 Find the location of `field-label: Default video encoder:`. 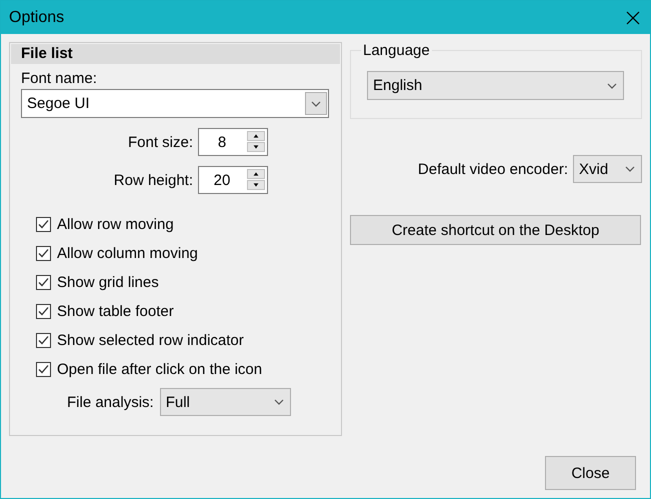

field-label: Default video encoder: is located at coordinates (493, 169).